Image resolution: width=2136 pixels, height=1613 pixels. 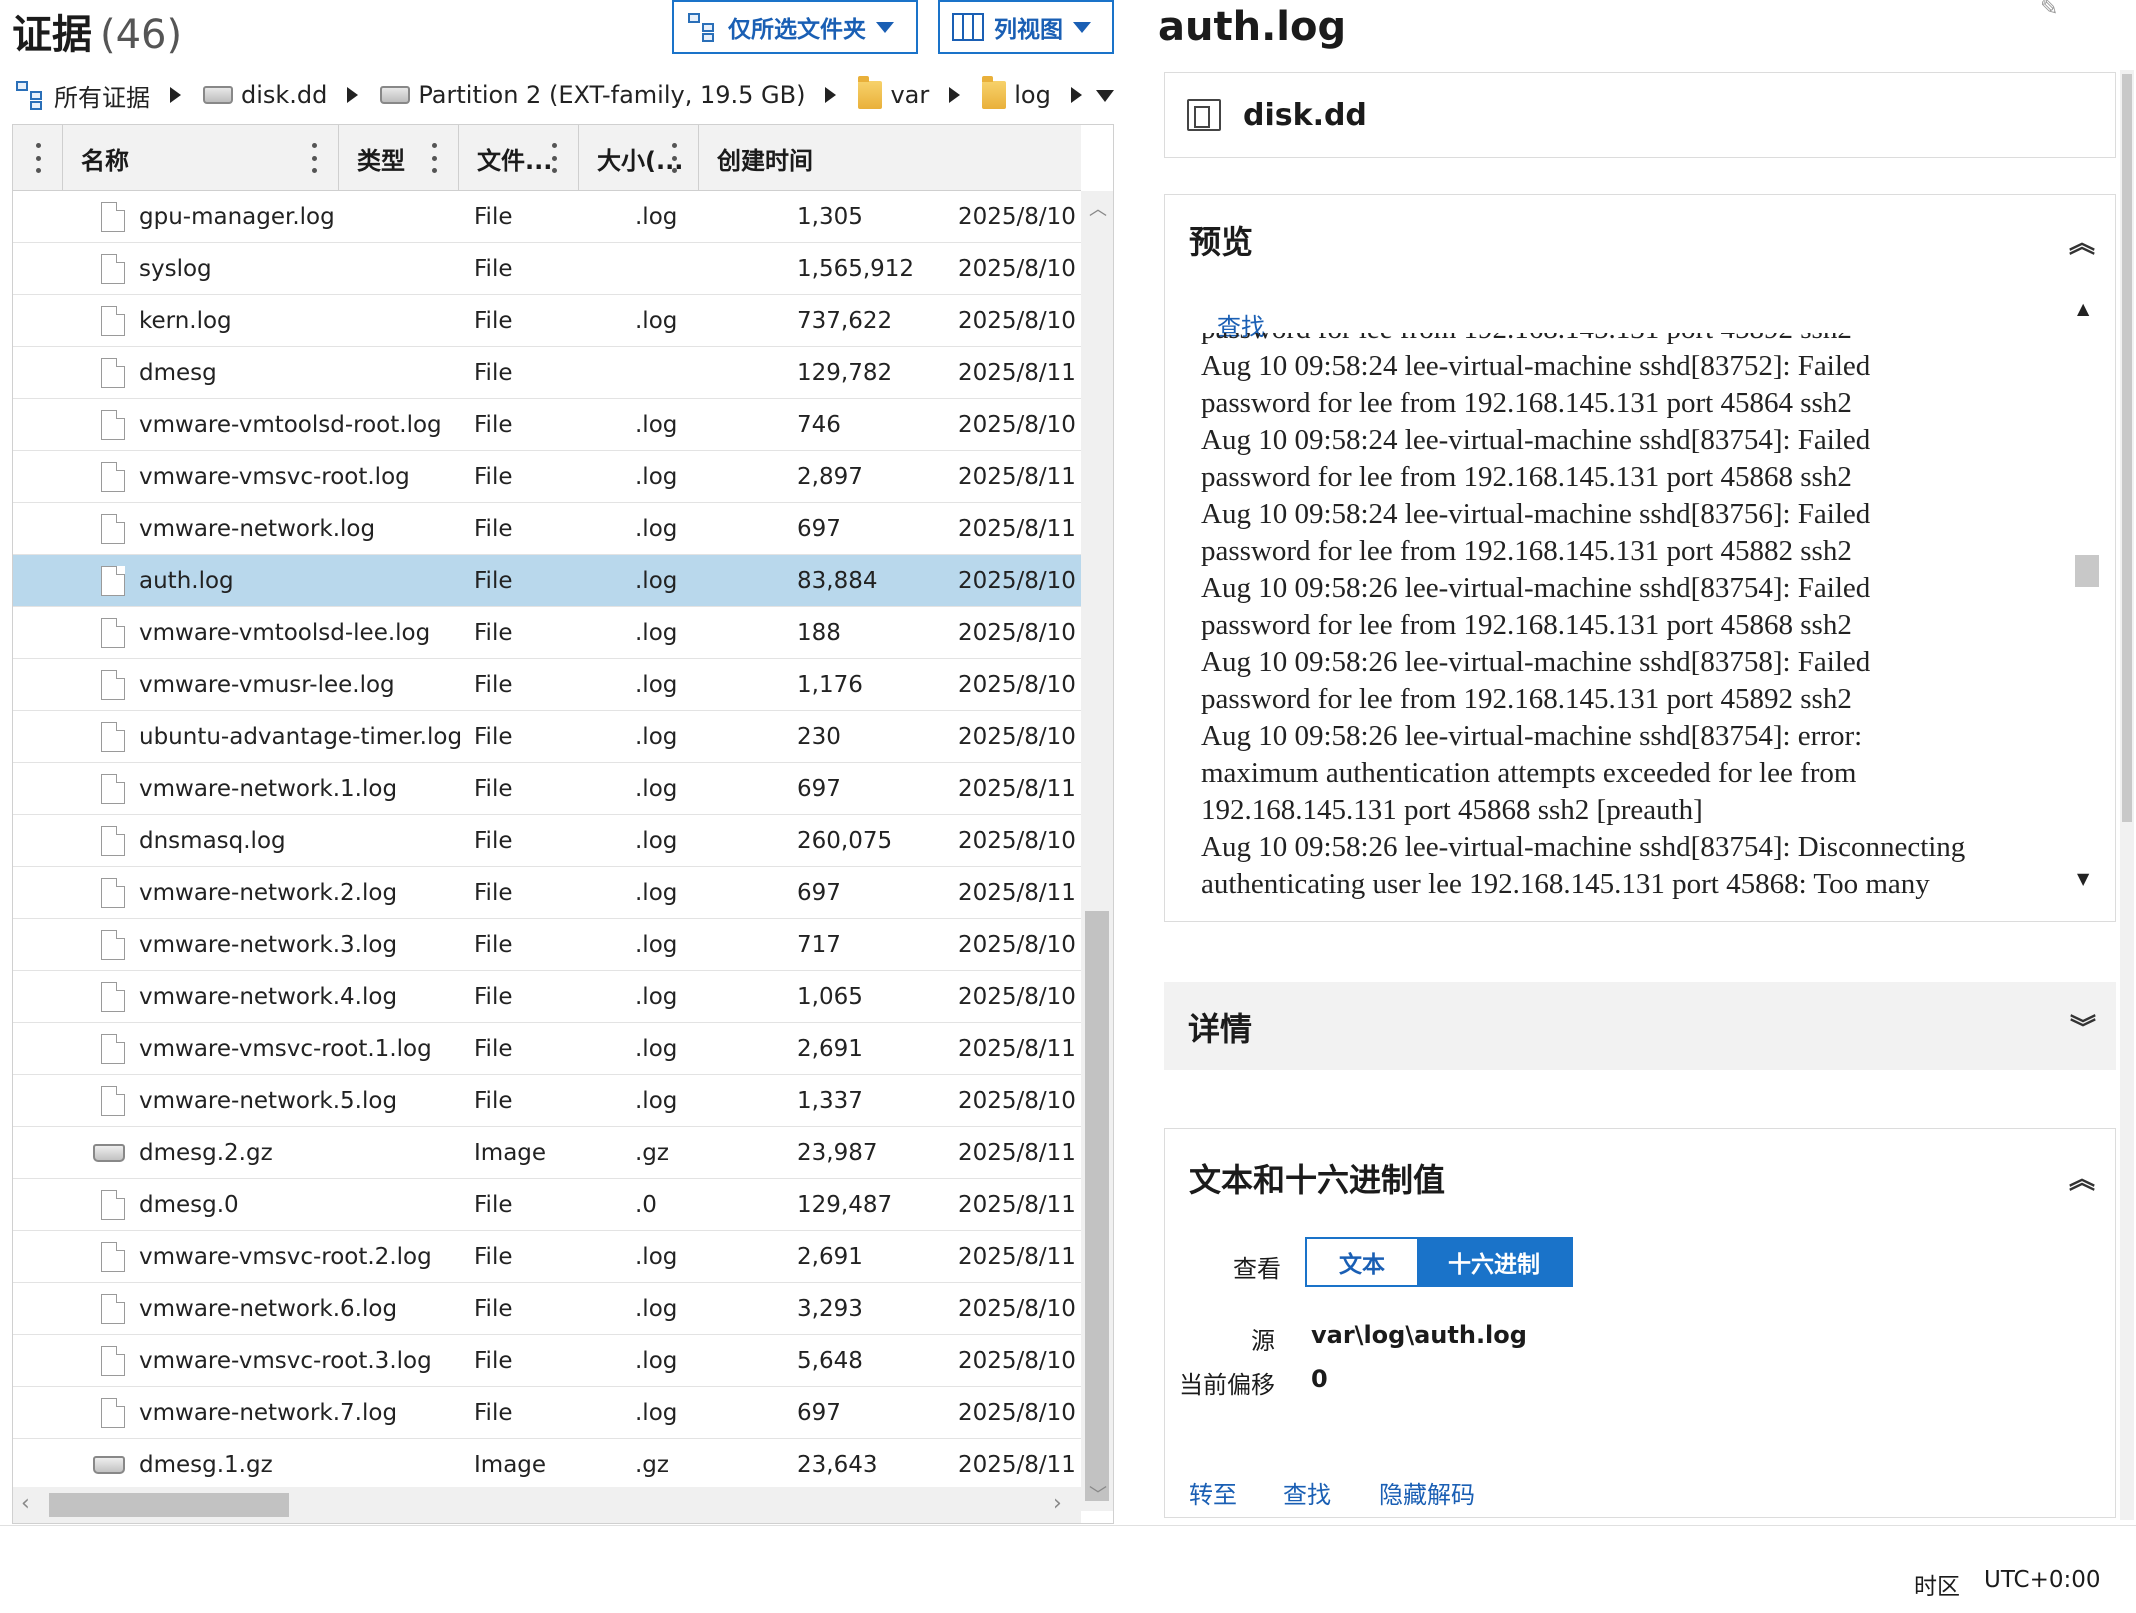 I want to click on scroll-down-icon: ﹀, so click(x=1098, y=1494).